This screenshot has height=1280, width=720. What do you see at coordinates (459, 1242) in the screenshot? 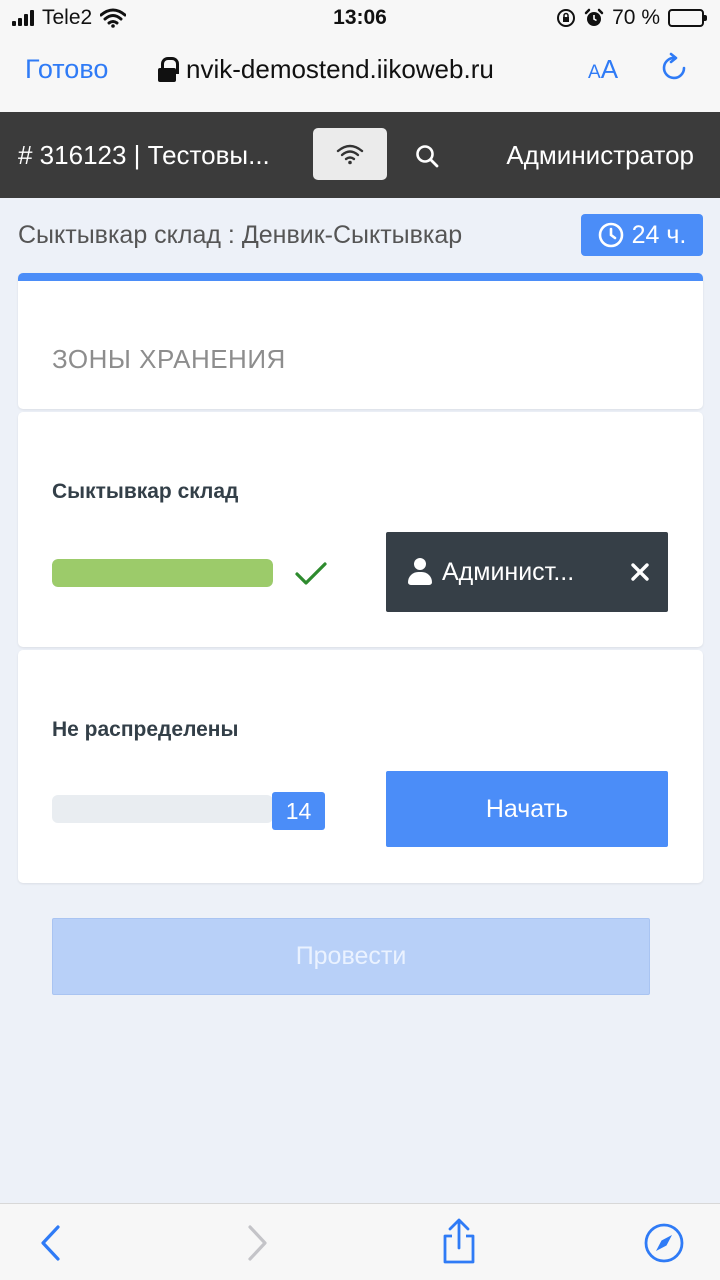
I see `share-icon` at bounding box center [459, 1242].